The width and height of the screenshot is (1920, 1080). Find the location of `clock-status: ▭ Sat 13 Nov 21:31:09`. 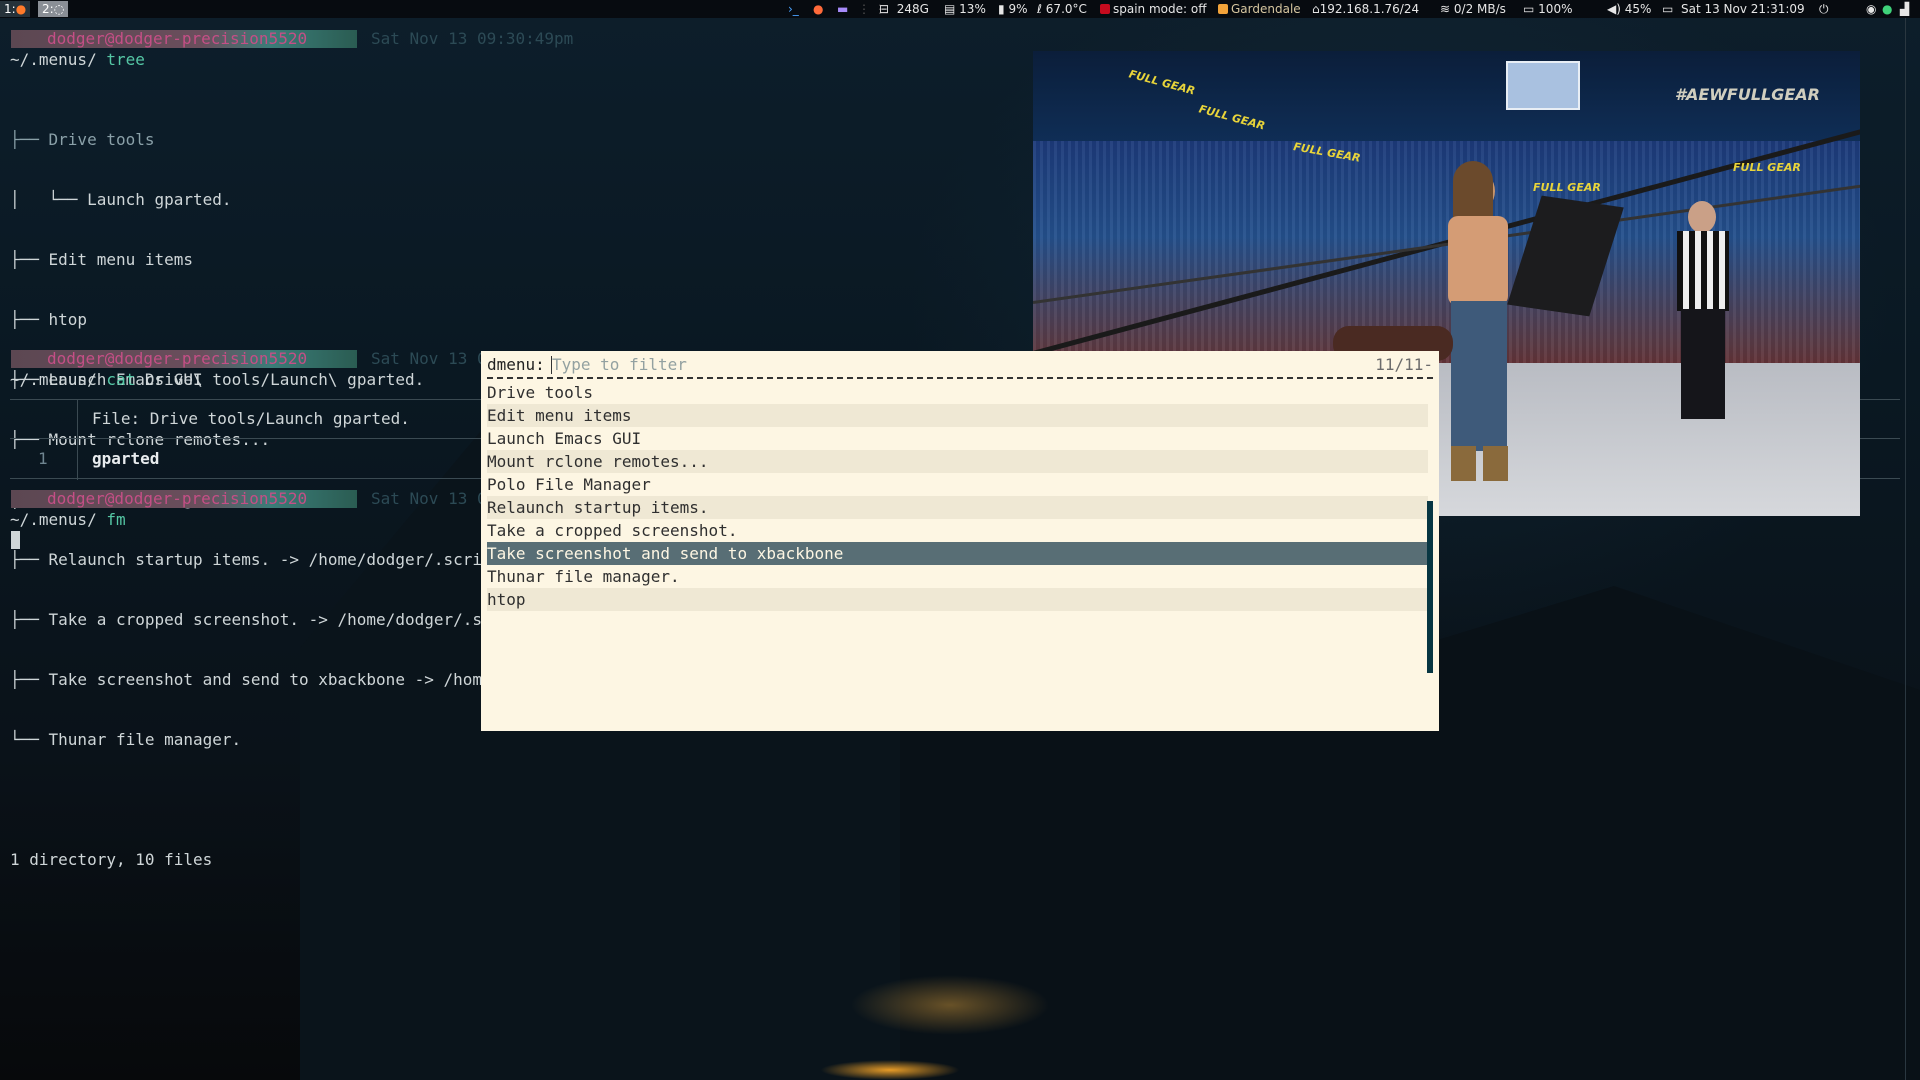

clock-status: ▭ Sat 13 Nov 21:31:09 is located at coordinates (1733, 9).